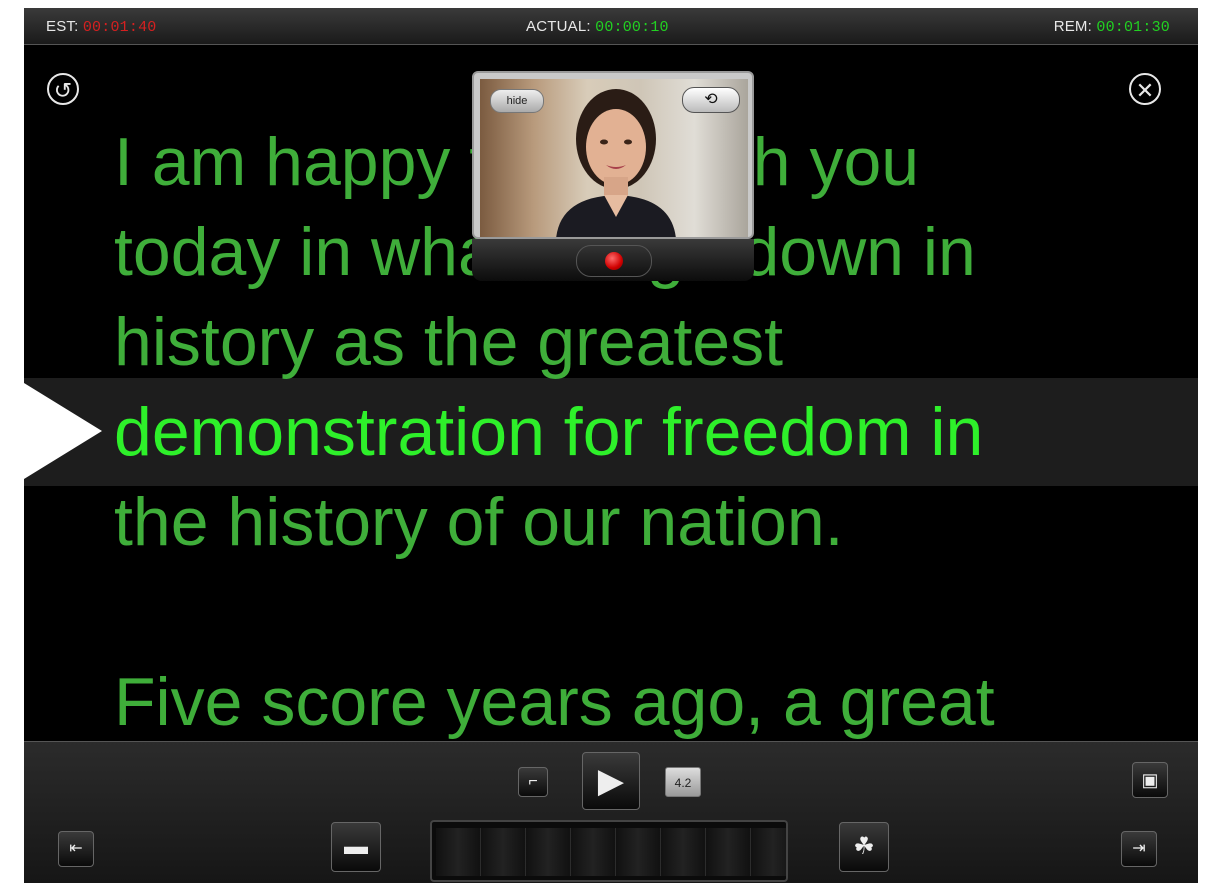 The height and width of the screenshot is (883, 1208). I want to click on remaining-time: REM: 00:01:30, so click(1112, 27).